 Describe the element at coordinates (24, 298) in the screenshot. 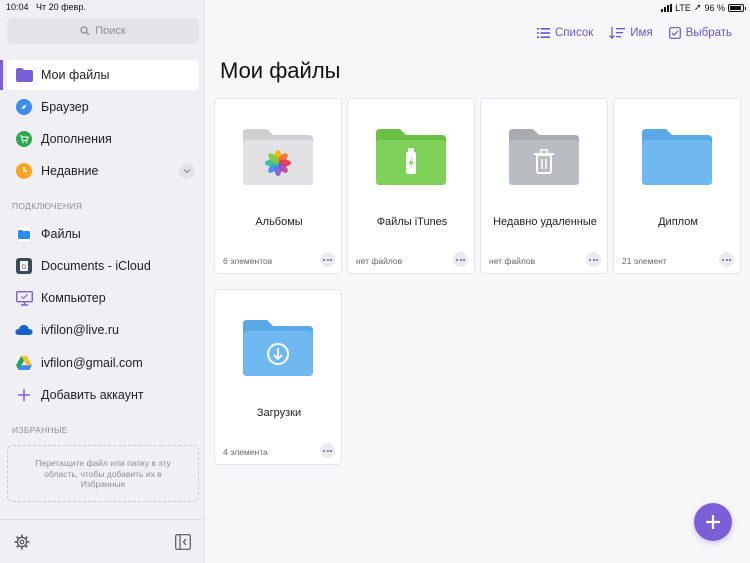

I see `computer-icon` at that location.